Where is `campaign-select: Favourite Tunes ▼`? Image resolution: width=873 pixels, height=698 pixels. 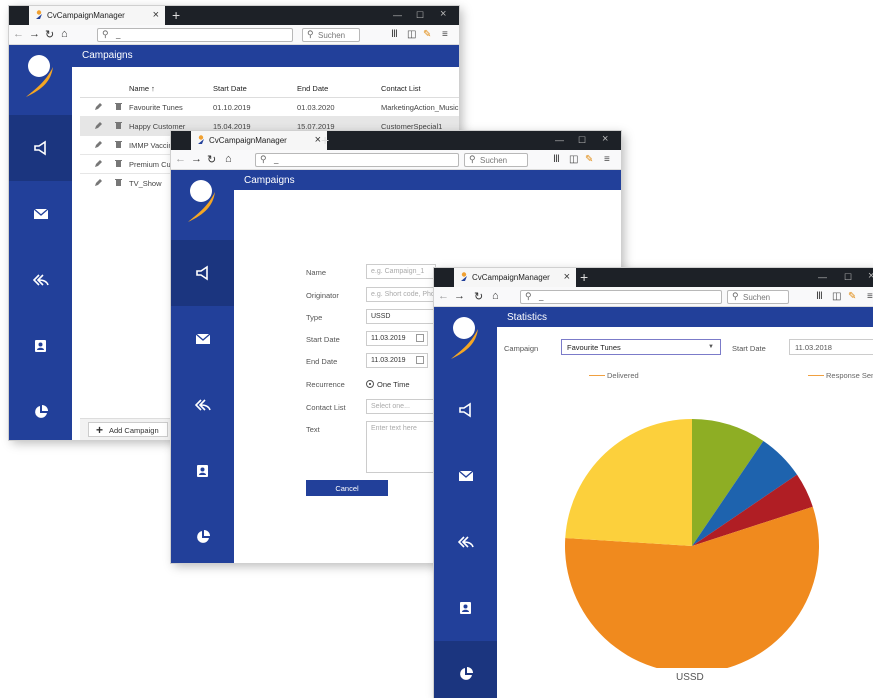
campaign-select: Favourite Tunes ▼ is located at coordinates (641, 347).